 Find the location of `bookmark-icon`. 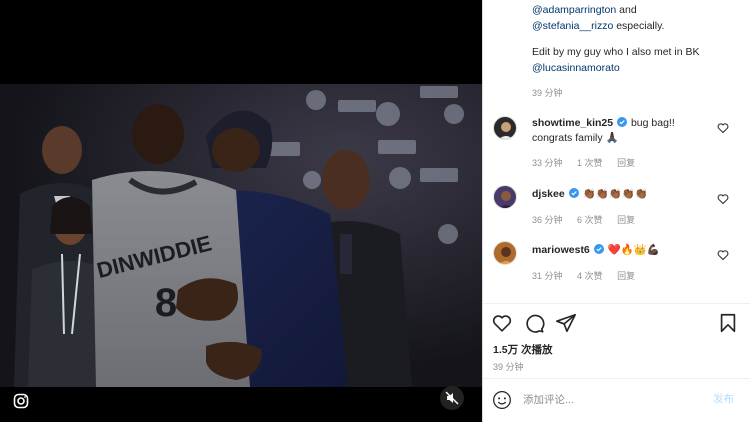

bookmark-icon is located at coordinates (728, 323).